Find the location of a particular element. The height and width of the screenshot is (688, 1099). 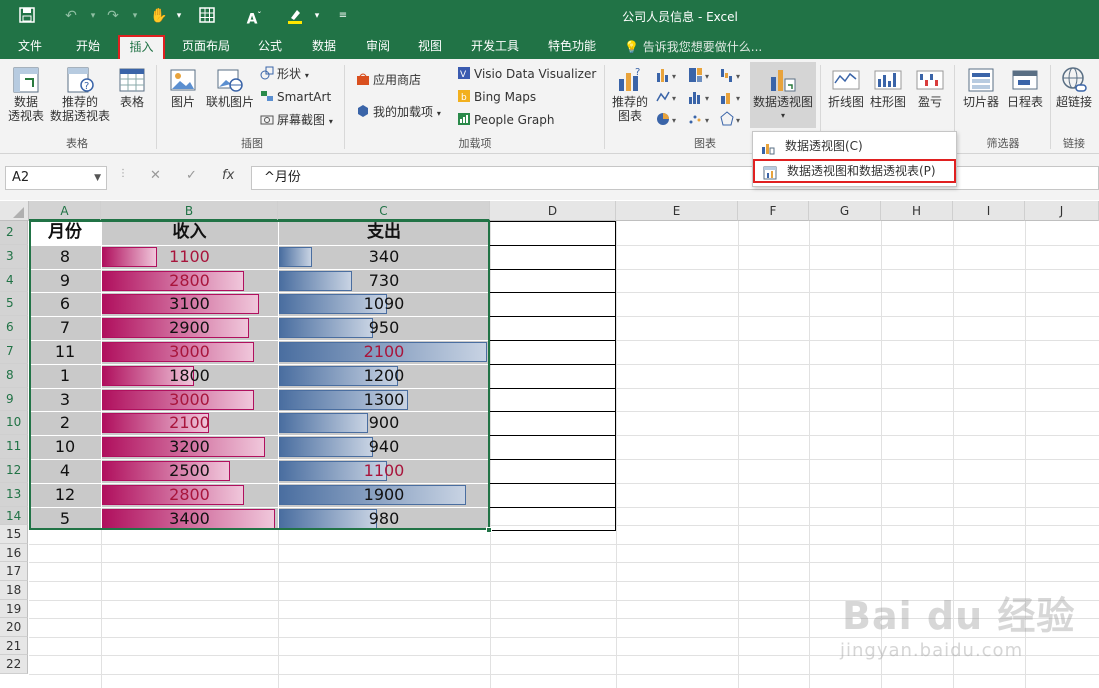

tab-formulas: 公式 is located at coordinates (270, 47).